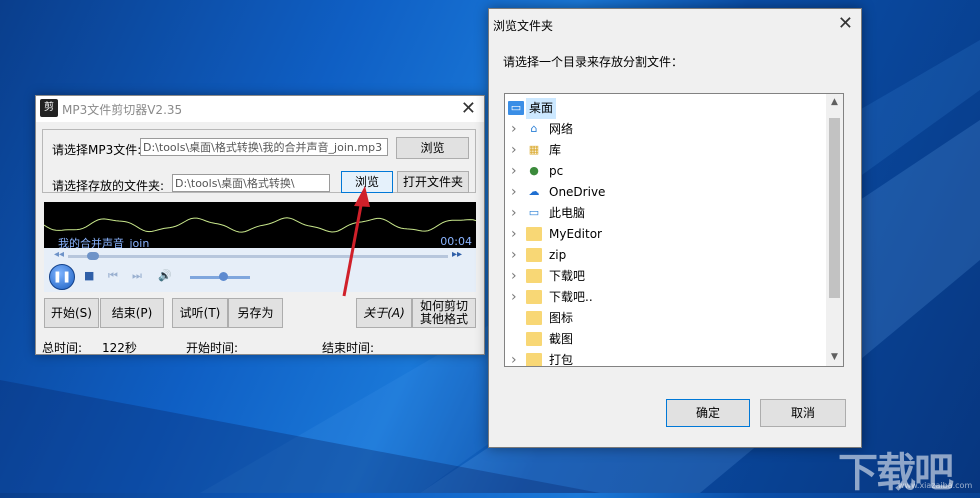  What do you see at coordinates (834, 208) in the screenshot?
I see `scroll-thumb` at bounding box center [834, 208].